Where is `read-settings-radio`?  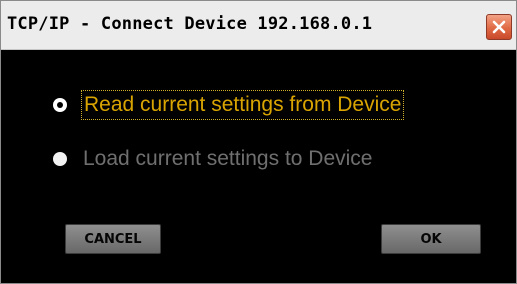 read-settings-radio is located at coordinates (60, 105).